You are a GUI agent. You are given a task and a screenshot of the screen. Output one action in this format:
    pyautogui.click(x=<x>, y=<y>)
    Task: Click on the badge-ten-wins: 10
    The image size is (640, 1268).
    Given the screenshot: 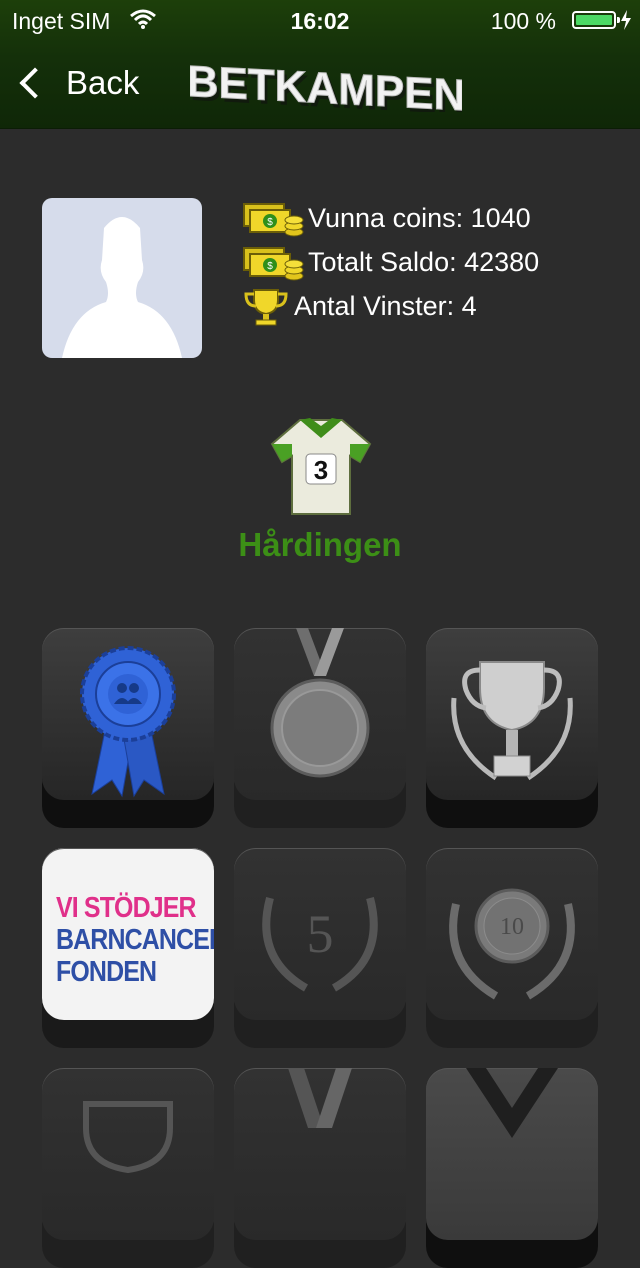 What is the action you would take?
    pyautogui.click(x=512, y=948)
    